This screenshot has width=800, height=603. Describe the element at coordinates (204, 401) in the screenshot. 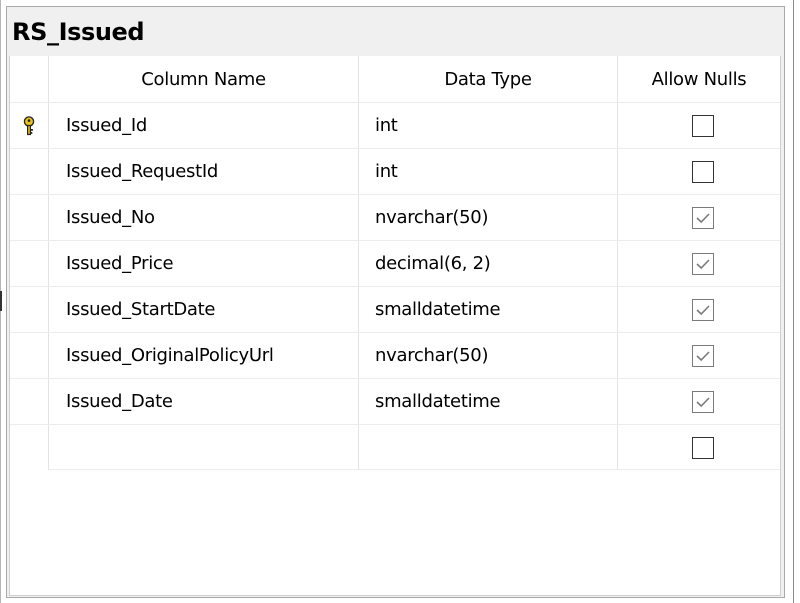

I see `column-name-cell: Issued_Date` at that location.